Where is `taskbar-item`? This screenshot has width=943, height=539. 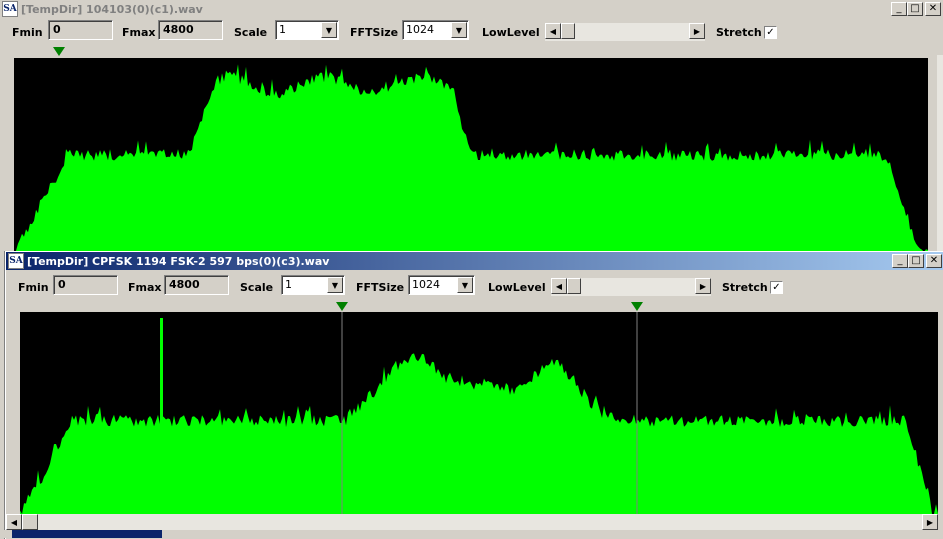
taskbar-item is located at coordinates (87, 534).